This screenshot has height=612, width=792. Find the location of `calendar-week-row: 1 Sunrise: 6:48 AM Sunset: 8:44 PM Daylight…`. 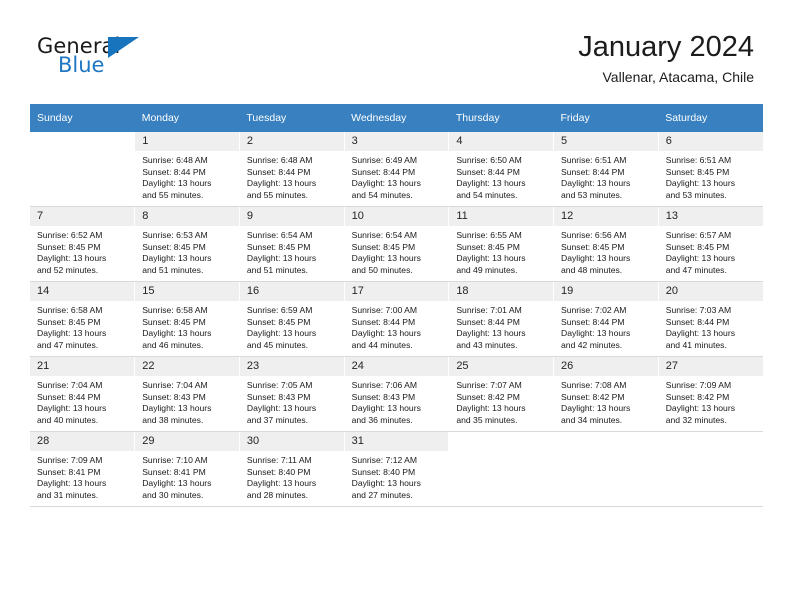

calendar-week-row: 1 Sunrise: 6:48 AM Sunset: 8:44 PM Daylight… is located at coordinates (396, 169).